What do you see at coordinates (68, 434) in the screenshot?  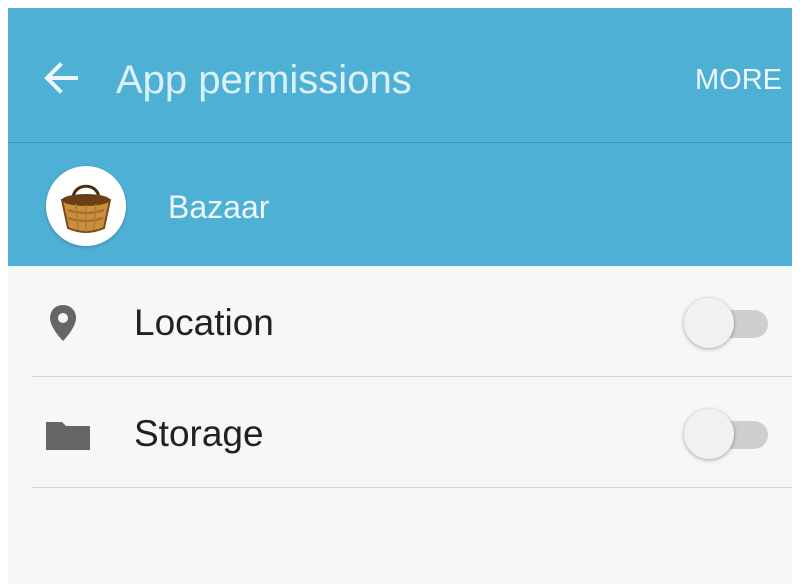 I see `folder-icon` at bounding box center [68, 434].